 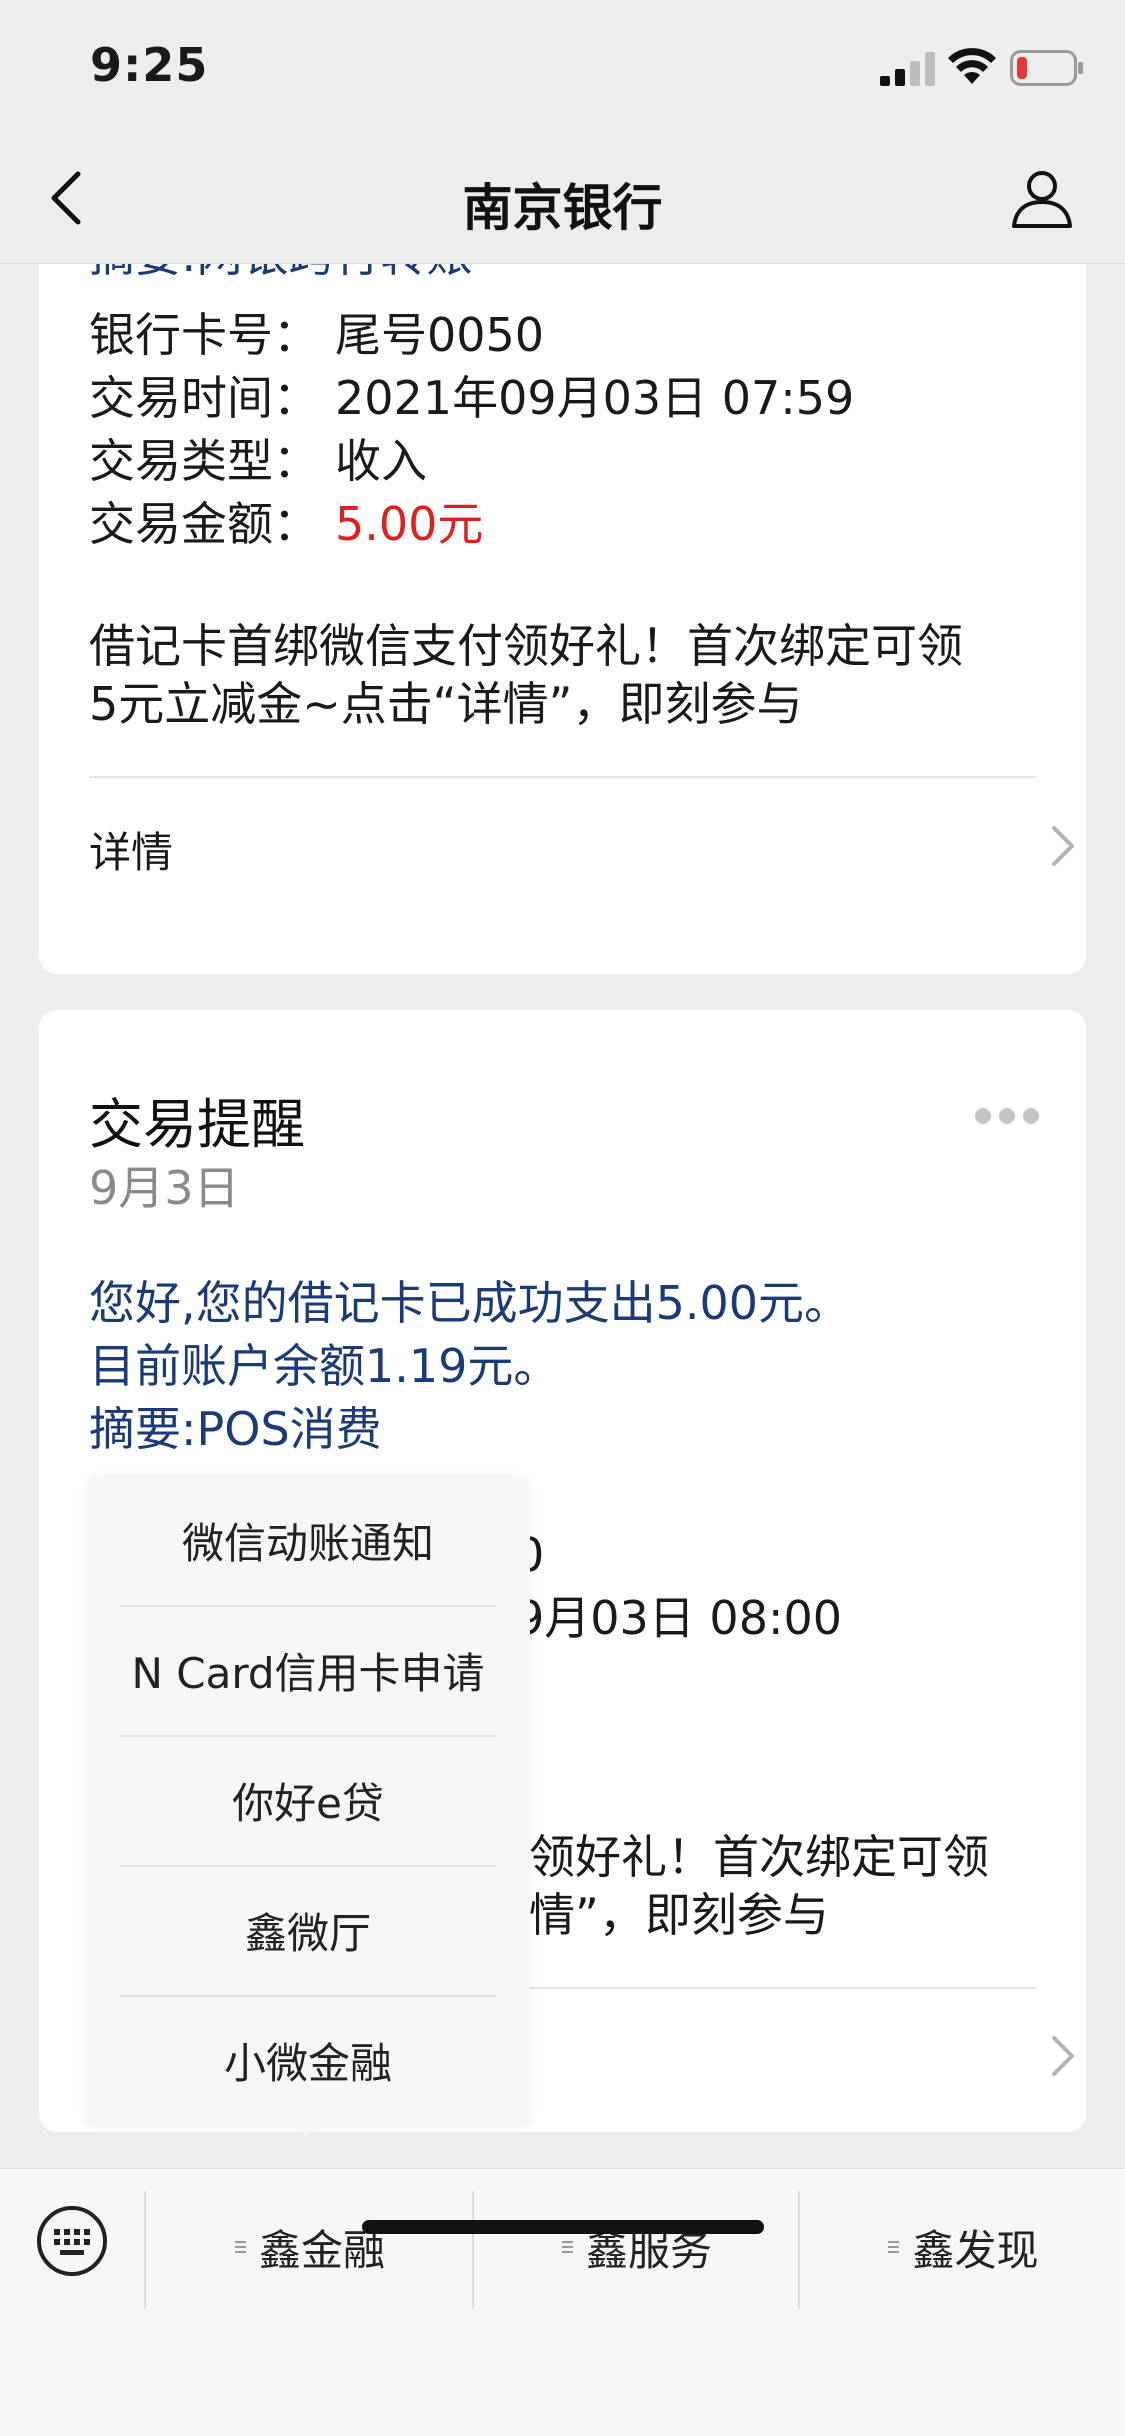 What do you see at coordinates (470, 1303) in the screenshot?
I see `message-line: 您好,您的借记卡已成功支出5.00元。` at bounding box center [470, 1303].